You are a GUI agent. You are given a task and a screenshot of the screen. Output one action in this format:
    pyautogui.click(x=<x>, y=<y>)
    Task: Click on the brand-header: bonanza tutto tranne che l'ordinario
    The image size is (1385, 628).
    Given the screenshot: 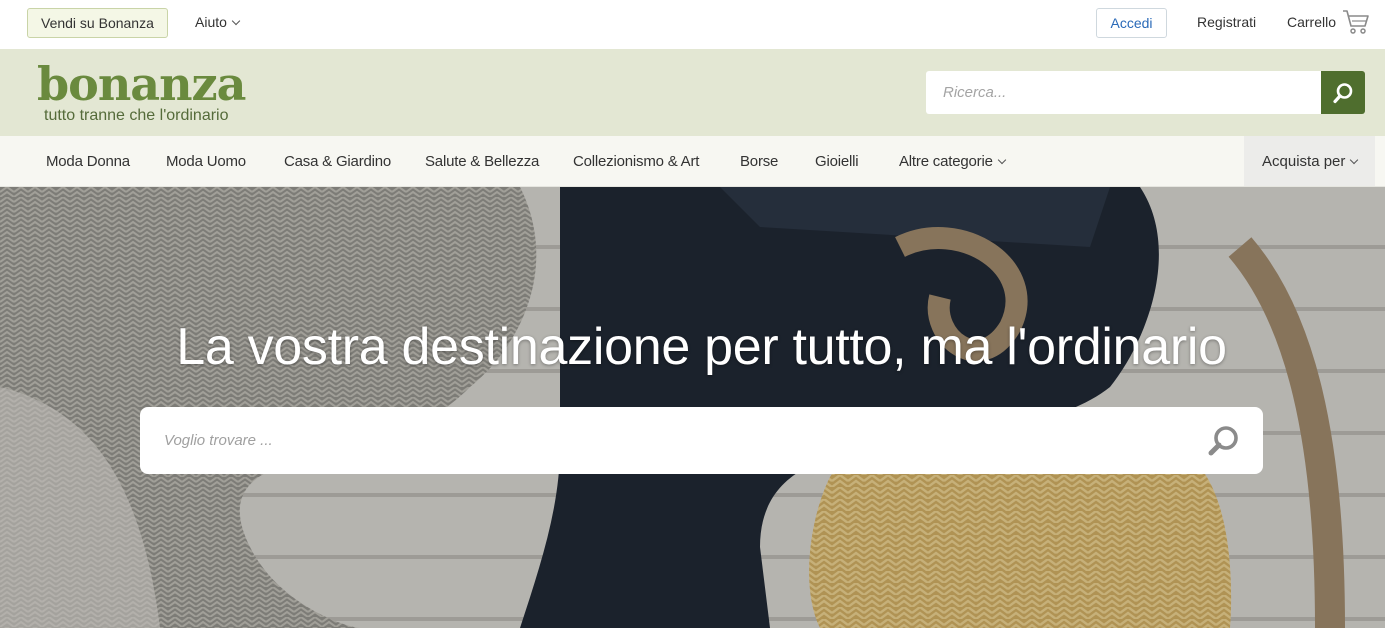 What is the action you would take?
    pyautogui.click(x=692, y=92)
    